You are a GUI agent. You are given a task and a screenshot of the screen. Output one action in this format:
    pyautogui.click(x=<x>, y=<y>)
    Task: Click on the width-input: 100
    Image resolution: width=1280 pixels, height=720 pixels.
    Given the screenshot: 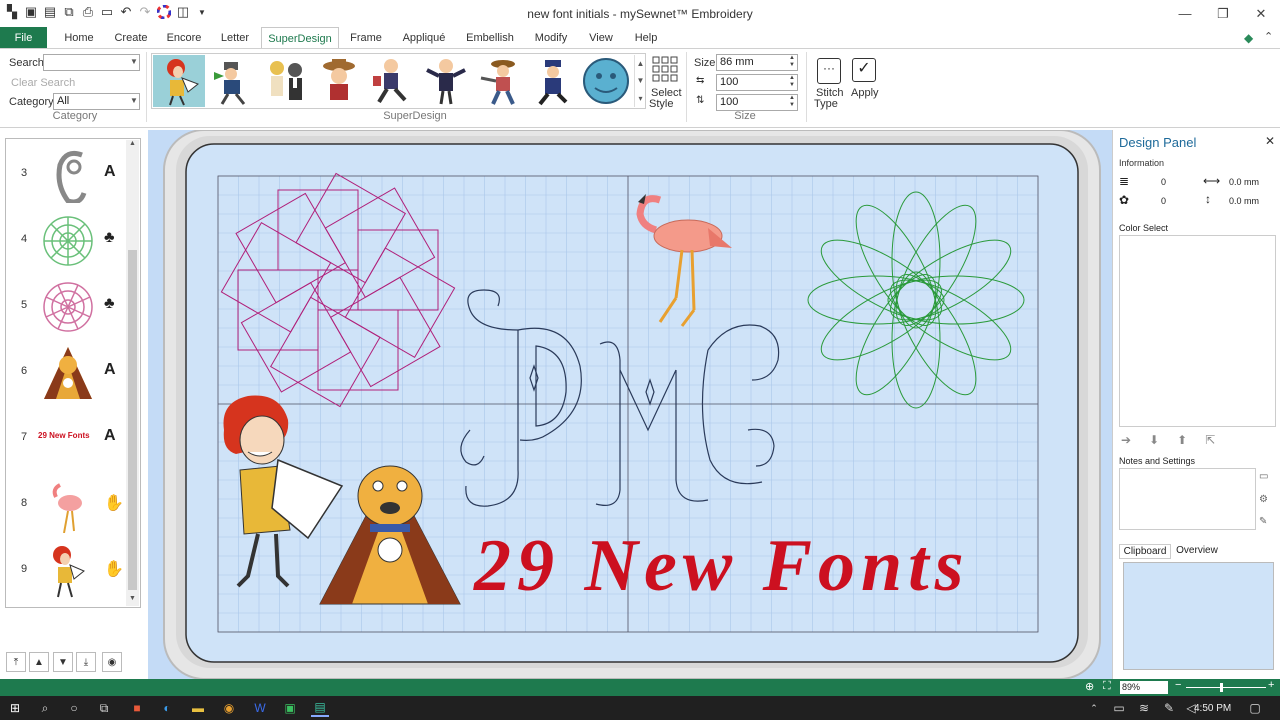 What is the action you would take?
    pyautogui.click(x=757, y=82)
    